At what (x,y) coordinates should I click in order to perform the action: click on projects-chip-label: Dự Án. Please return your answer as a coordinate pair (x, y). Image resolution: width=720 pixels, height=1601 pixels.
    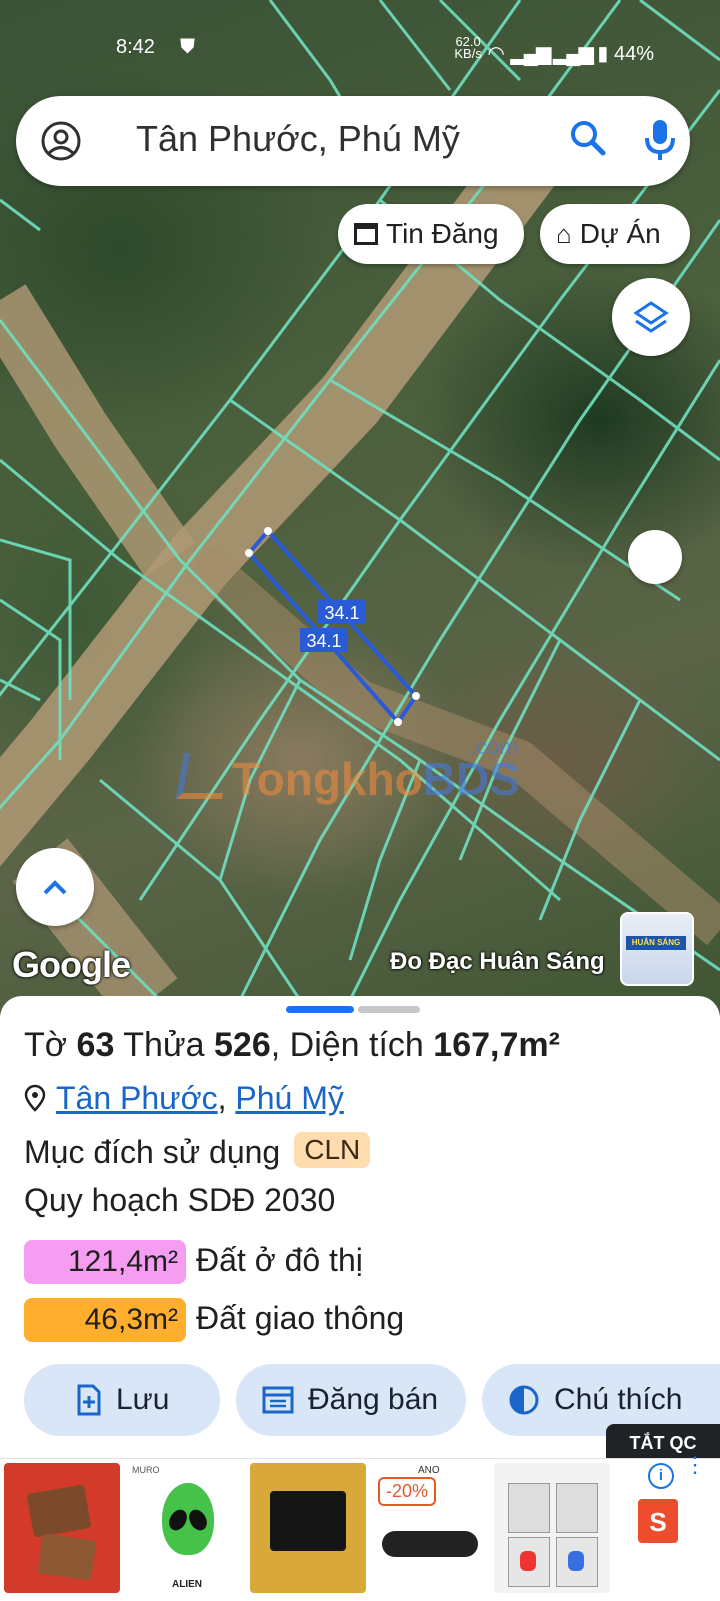
    Looking at the image, I should click on (620, 233).